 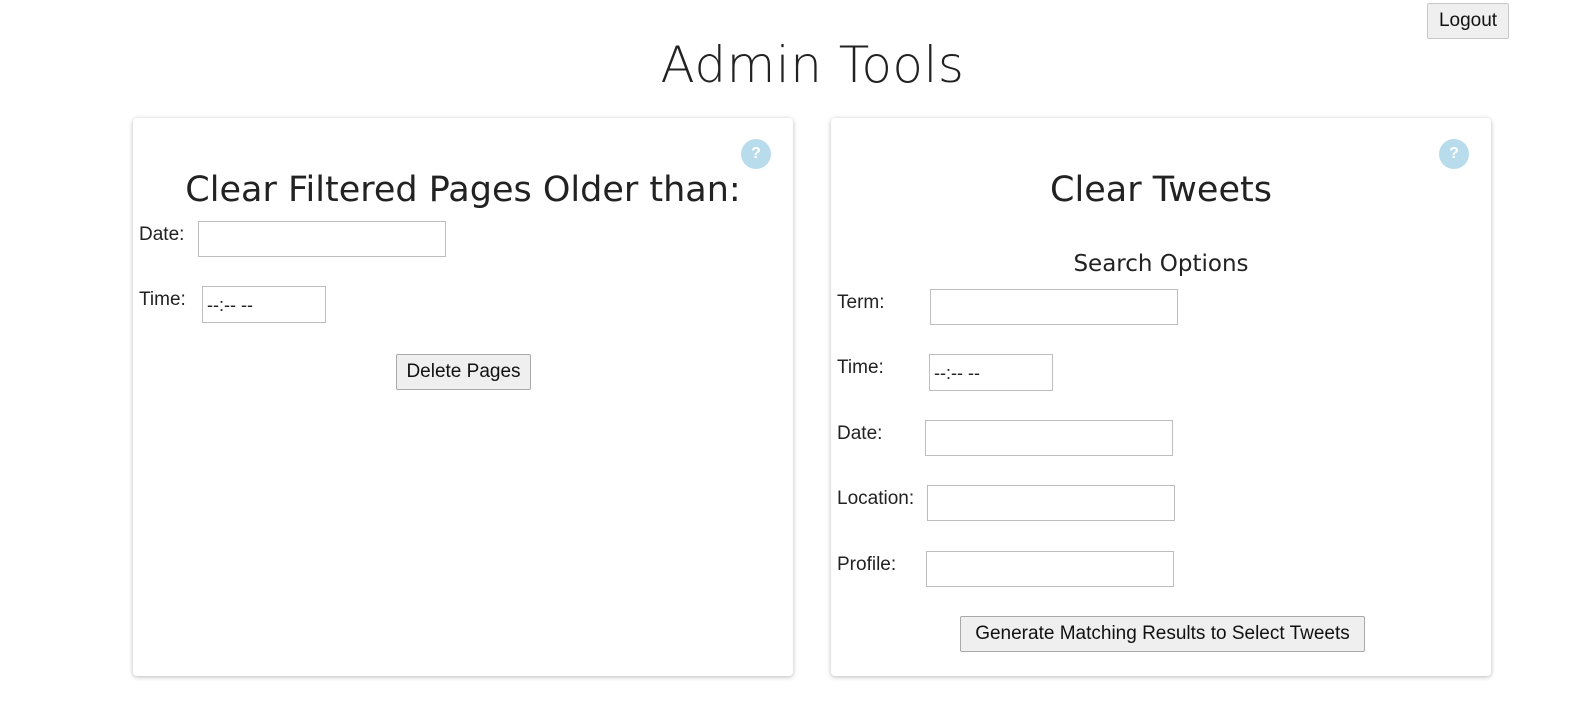 What do you see at coordinates (861, 302) in the screenshot?
I see `term-label: Term:` at bounding box center [861, 302].